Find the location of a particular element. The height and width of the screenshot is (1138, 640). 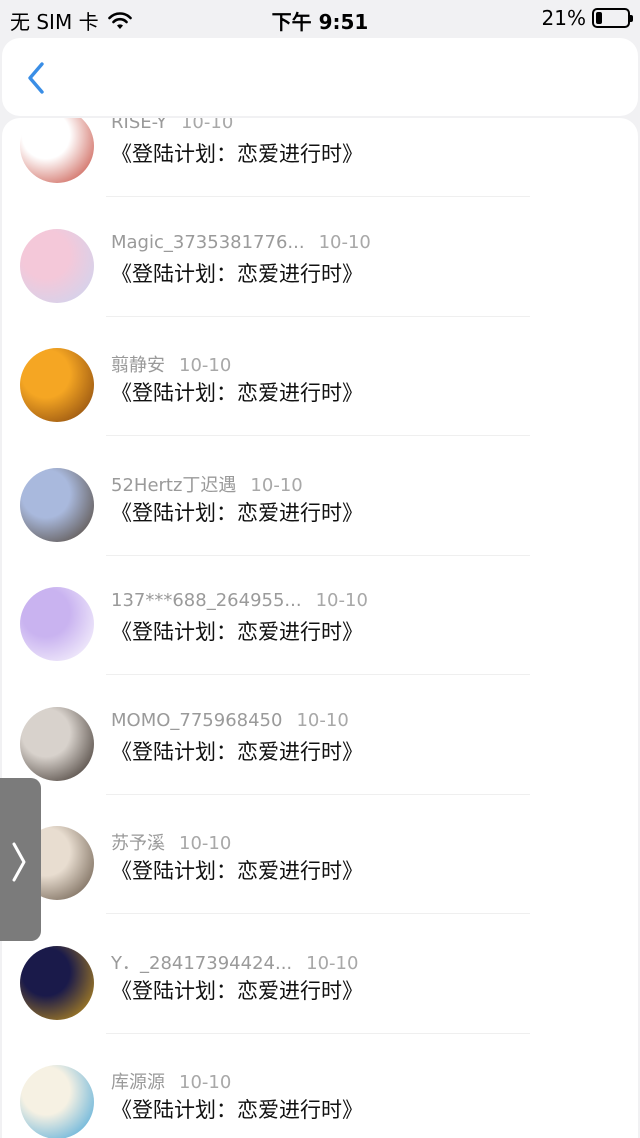

chevron-left-icon is located at coordinates (37, 78).